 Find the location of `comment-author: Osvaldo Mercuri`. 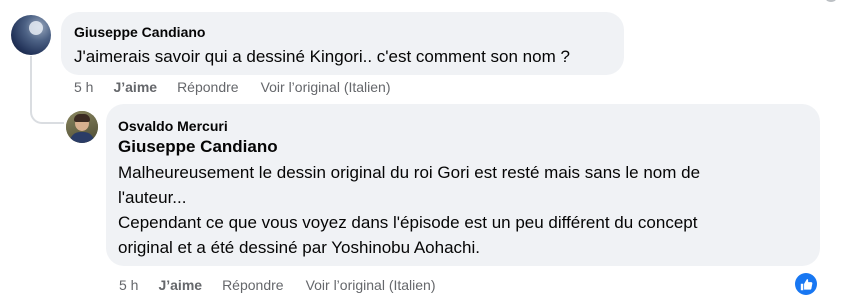

comment-author: Osvaldo Mercuri is located at coordinates (463, 126).